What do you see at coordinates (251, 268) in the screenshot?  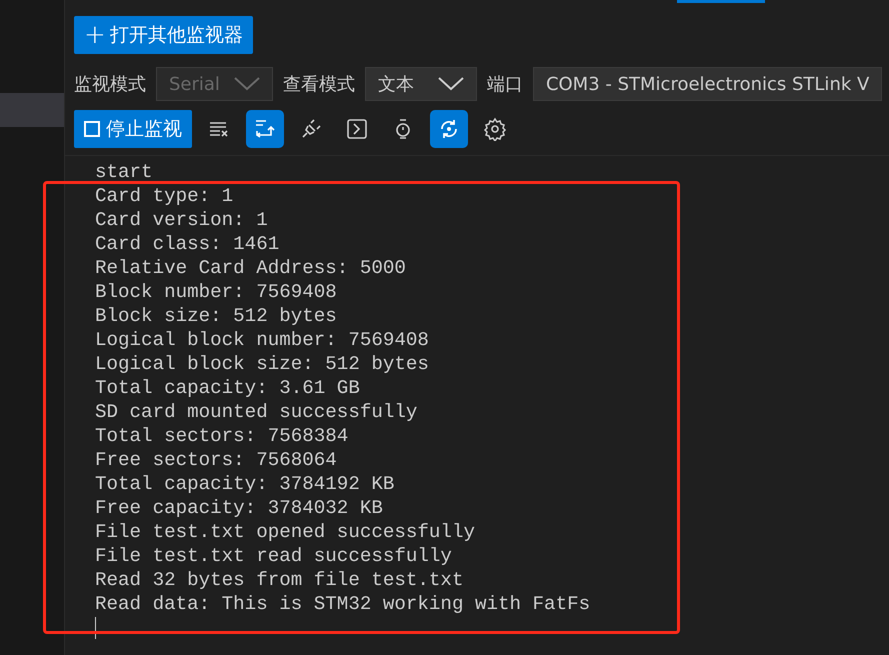 I see `output-line: Relative Card Address: 5000` at bounding box center [251, 268].